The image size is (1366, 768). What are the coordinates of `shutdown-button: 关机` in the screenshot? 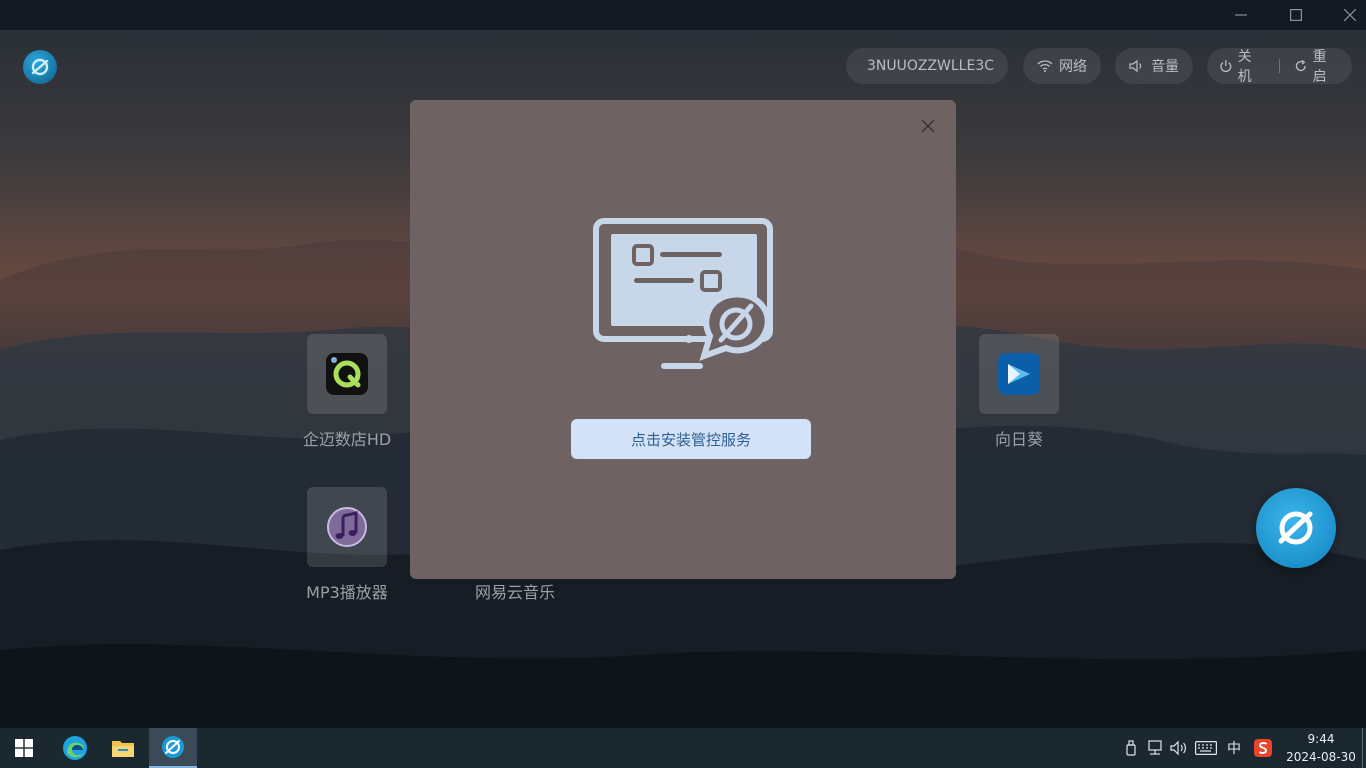 It's located at (1242, 66).